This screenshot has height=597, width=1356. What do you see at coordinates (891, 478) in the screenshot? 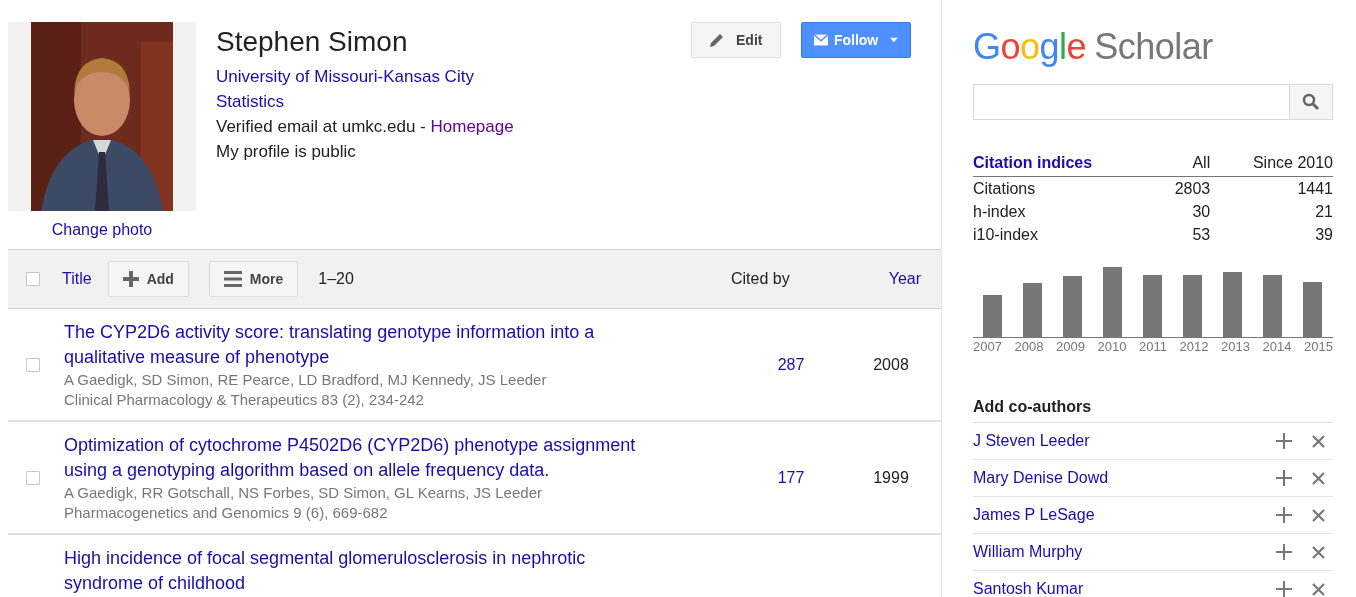
I see `article-year: 1999` at bounding box center [891, 478].